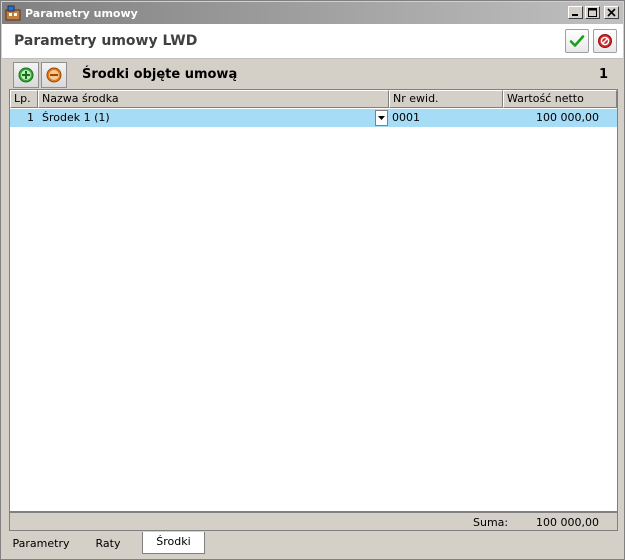 This screenshot has height=560, width=625. I want to click on table-row: 1 Środek 1 (1) 0001 100 000,00, so click(313, 118).